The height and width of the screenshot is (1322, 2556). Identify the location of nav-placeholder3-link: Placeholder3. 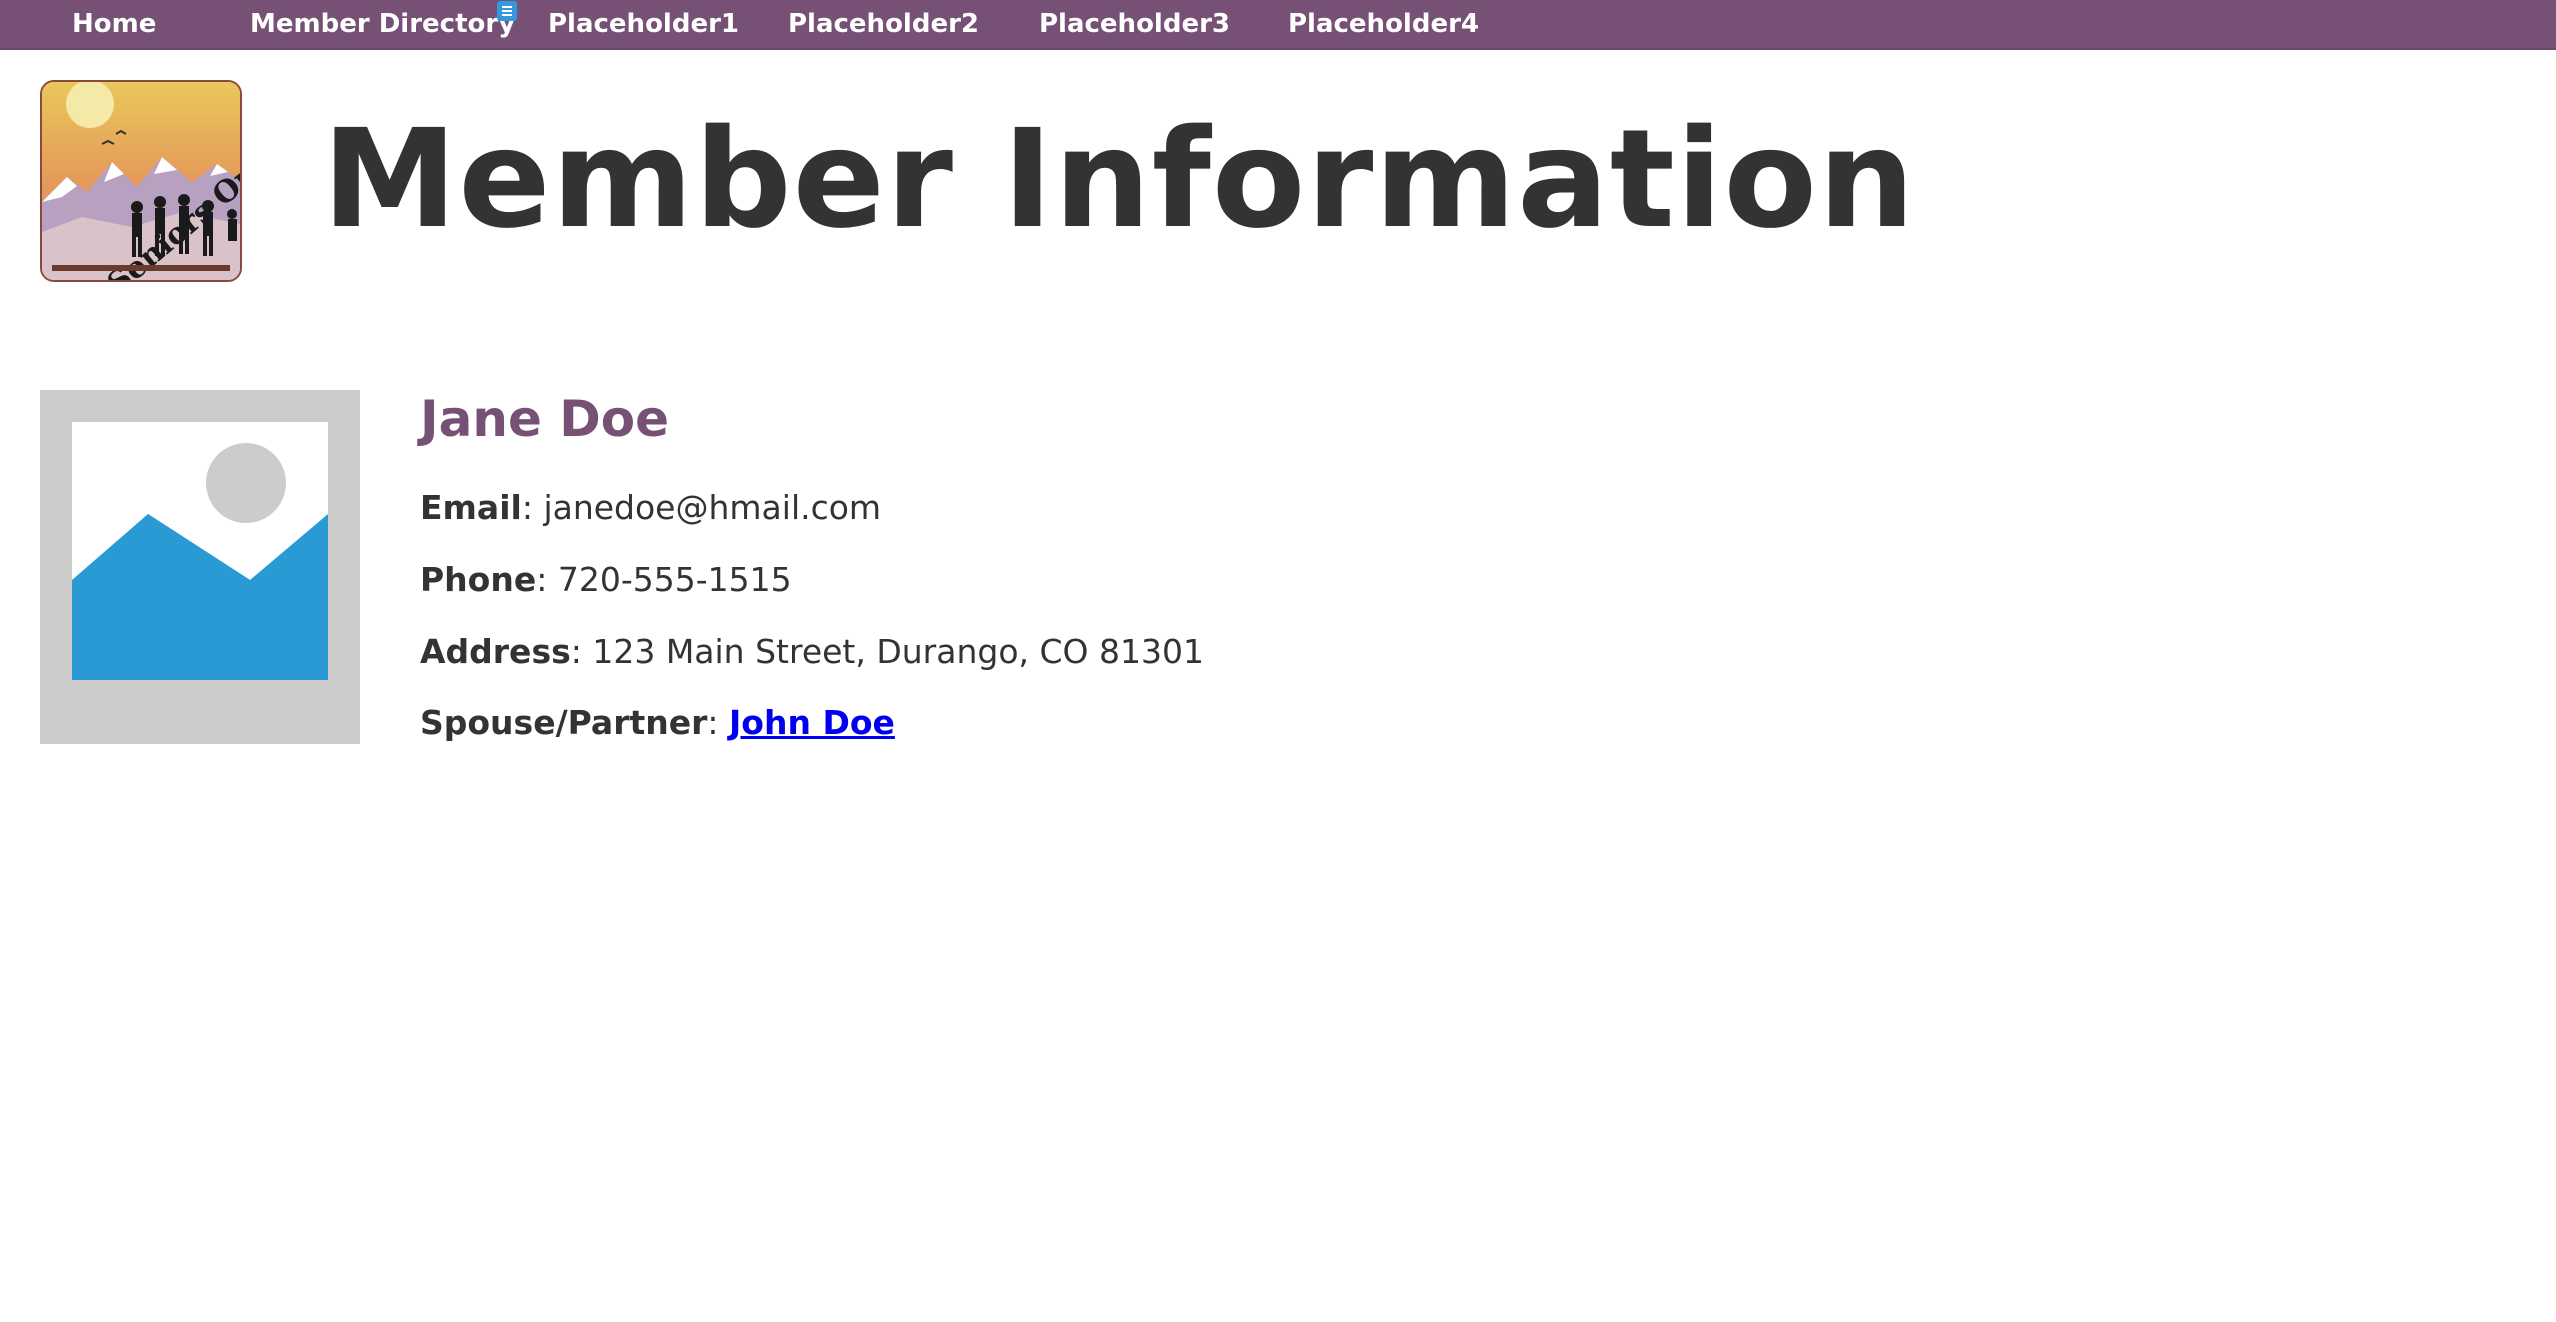
(1134, 24).